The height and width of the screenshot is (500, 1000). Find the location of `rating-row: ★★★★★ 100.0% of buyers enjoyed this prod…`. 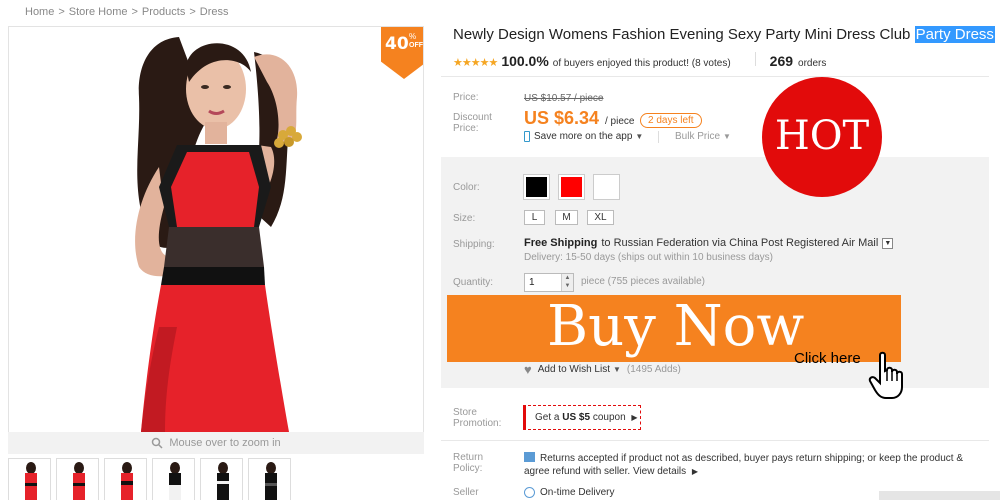

rating-row: ★★★★★ 100.0% of buyers enjoyed this prod… is located at coordinates (639, 60).